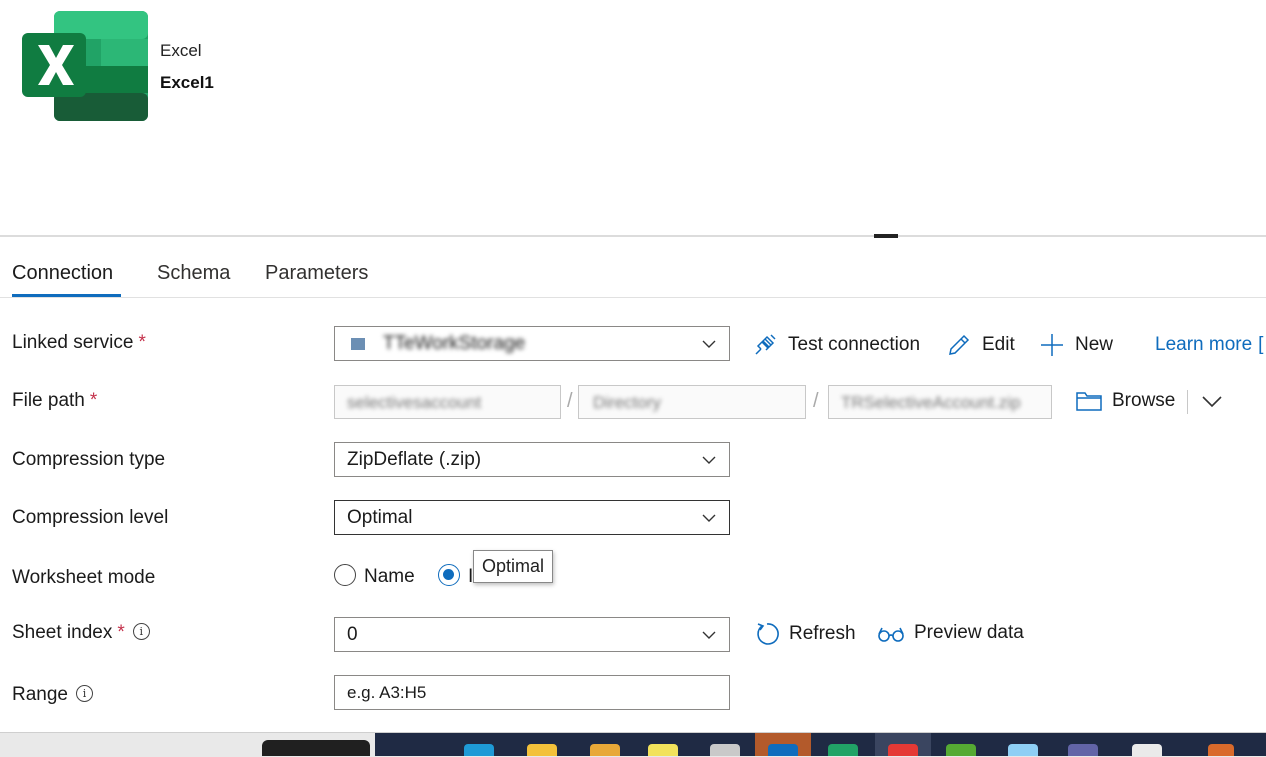  I want to click on compression-type-dropdown: ZipDeflate (.zip), so click(532, 459).